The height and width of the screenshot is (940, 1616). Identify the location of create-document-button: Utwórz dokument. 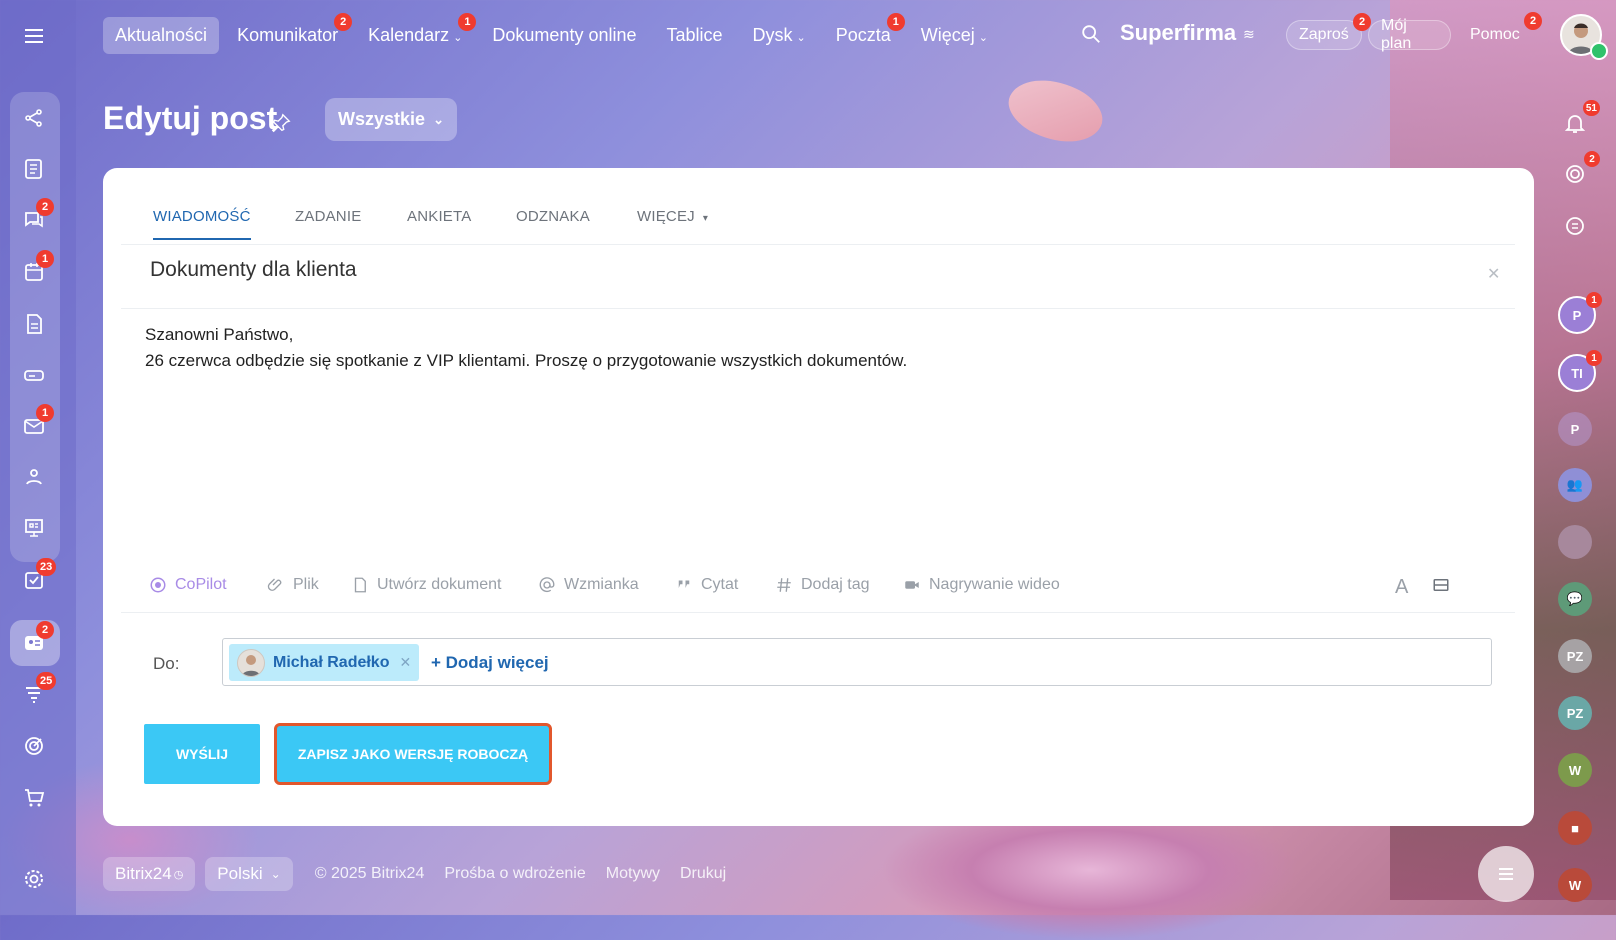
(426, 585).